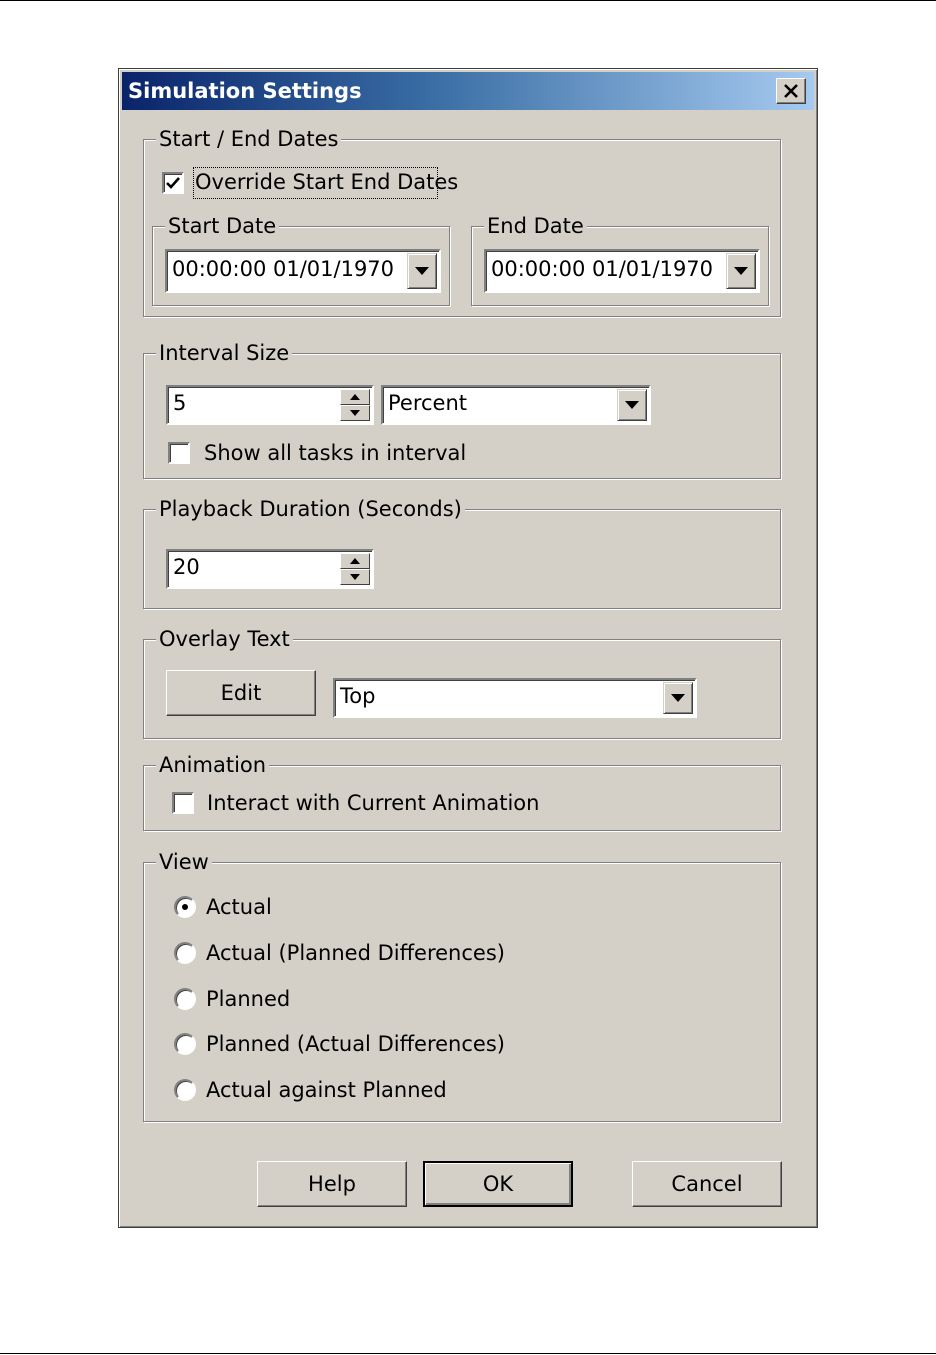  I want to click on view-option-actual-planned-diff-radio, so click(185, 953).